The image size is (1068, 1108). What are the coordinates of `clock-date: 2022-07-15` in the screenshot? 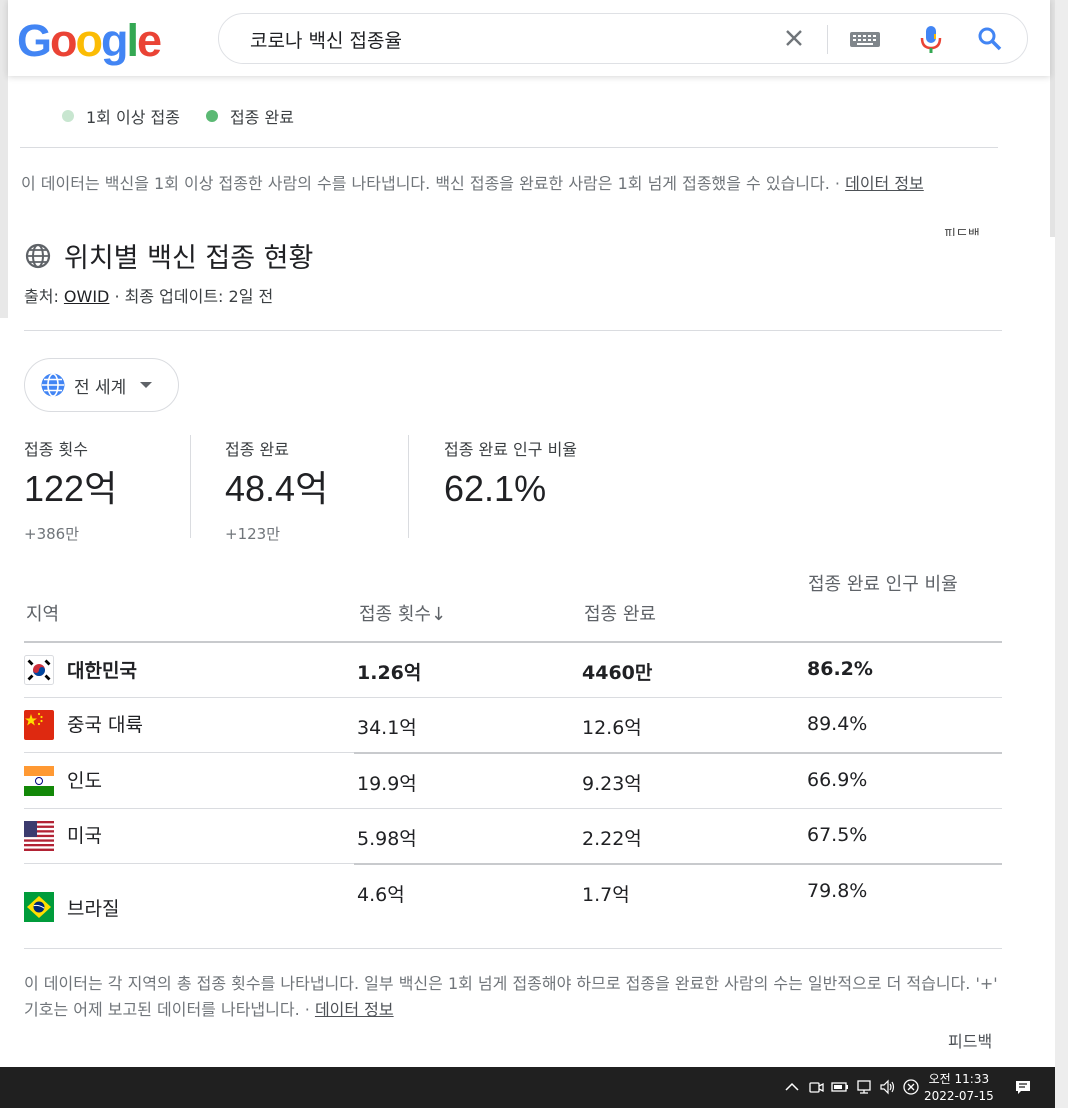 It's located at (959, 1096).